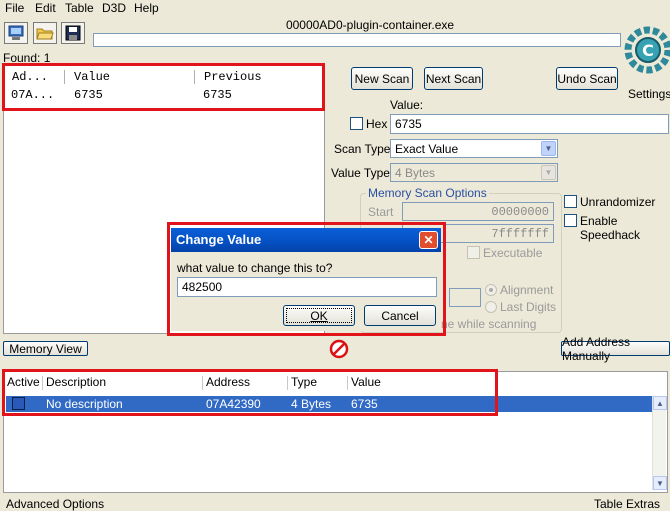 The height and width of the screenshot is (511, 670). I want to click on open-file-button, so click(45, 33).